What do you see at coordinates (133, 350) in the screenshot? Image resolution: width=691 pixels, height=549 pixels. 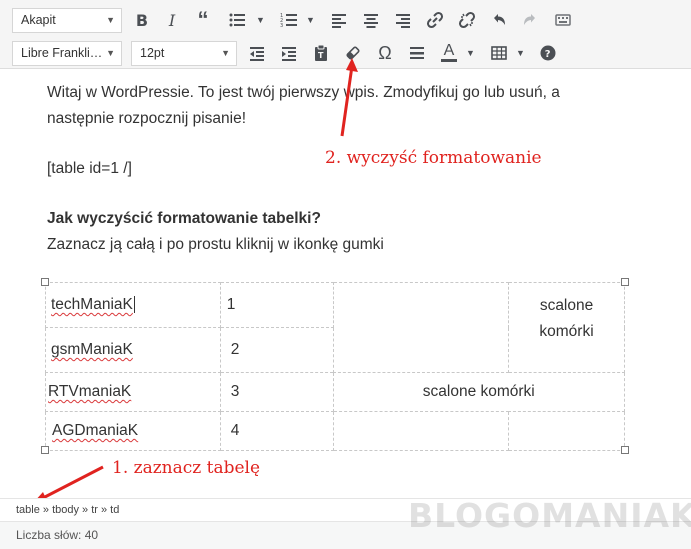 I see `table-cell: gsmManiaK` at bounding box center [133, 350].